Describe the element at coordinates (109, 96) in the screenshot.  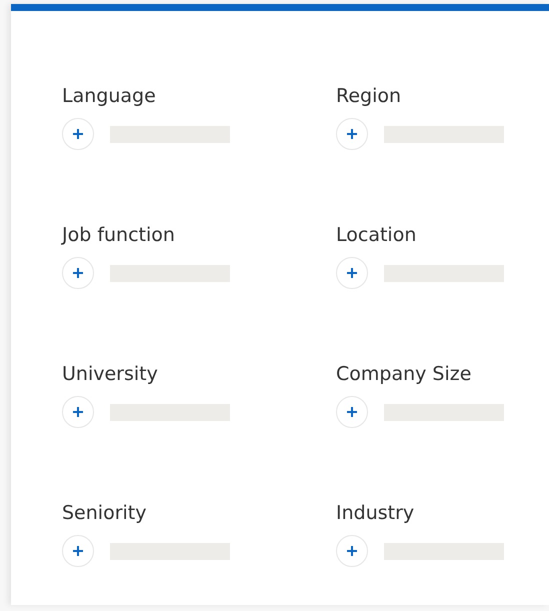
I see `filter-label: Language` at that location.